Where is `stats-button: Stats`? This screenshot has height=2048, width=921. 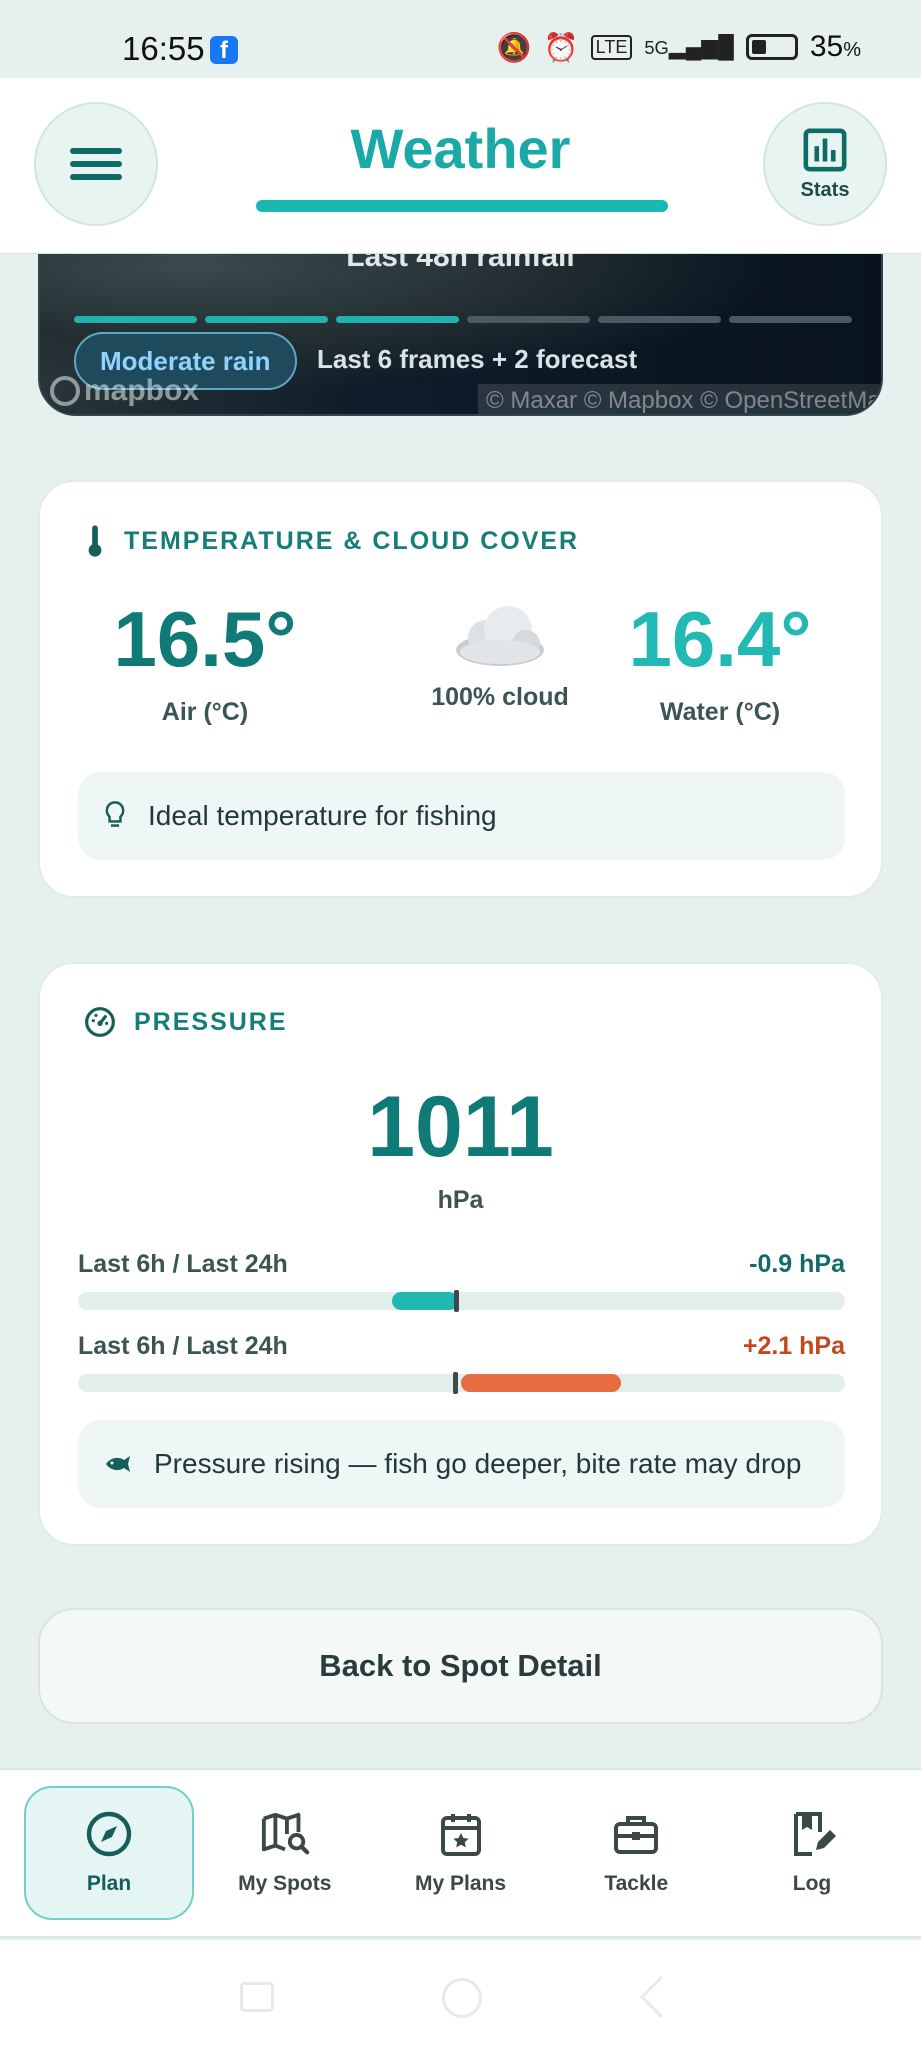 stats-button: Stats is located at coordinates (825, 164).